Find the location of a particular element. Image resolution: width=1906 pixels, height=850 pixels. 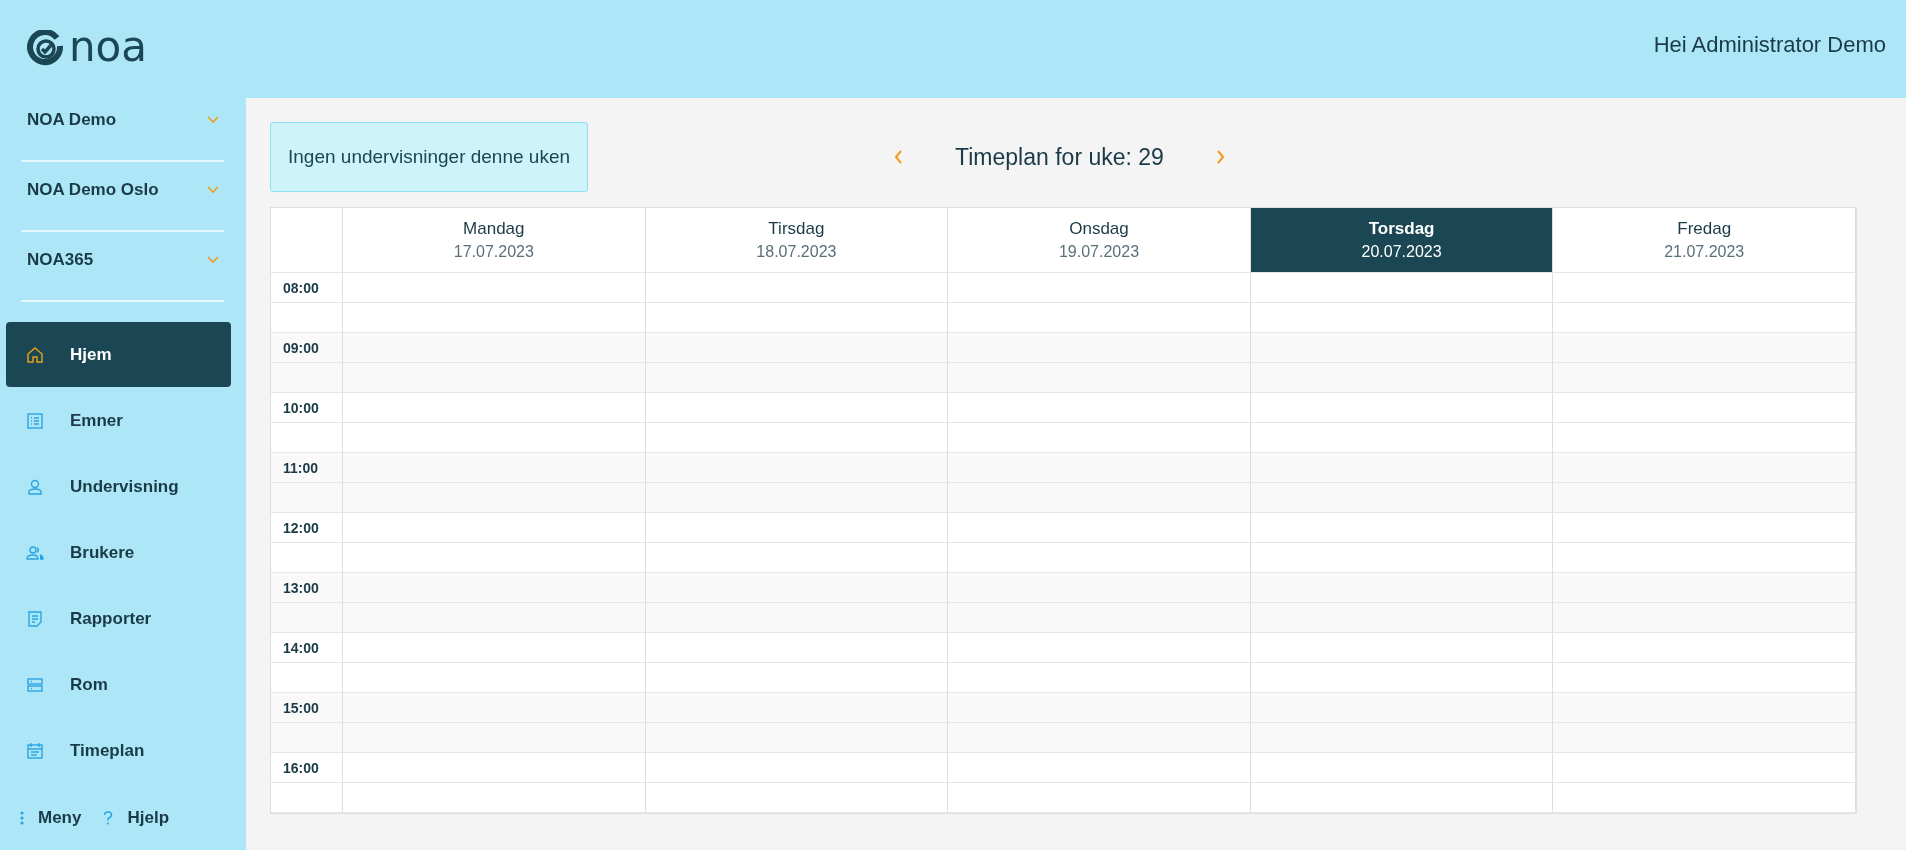

time-cell: 12:00 is located at coordinates (307, 528).